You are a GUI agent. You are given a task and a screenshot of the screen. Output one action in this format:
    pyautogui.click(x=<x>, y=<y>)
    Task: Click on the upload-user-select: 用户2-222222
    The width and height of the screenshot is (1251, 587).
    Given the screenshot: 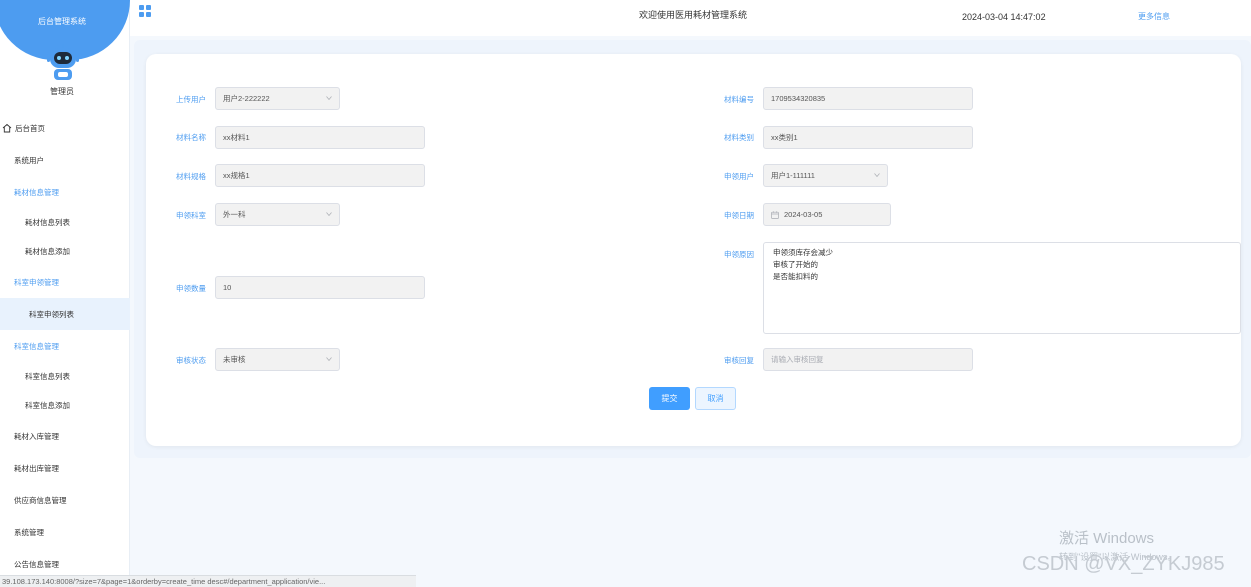 What is the action you would take?
    pyautogui.click(x=277, y=98)
    